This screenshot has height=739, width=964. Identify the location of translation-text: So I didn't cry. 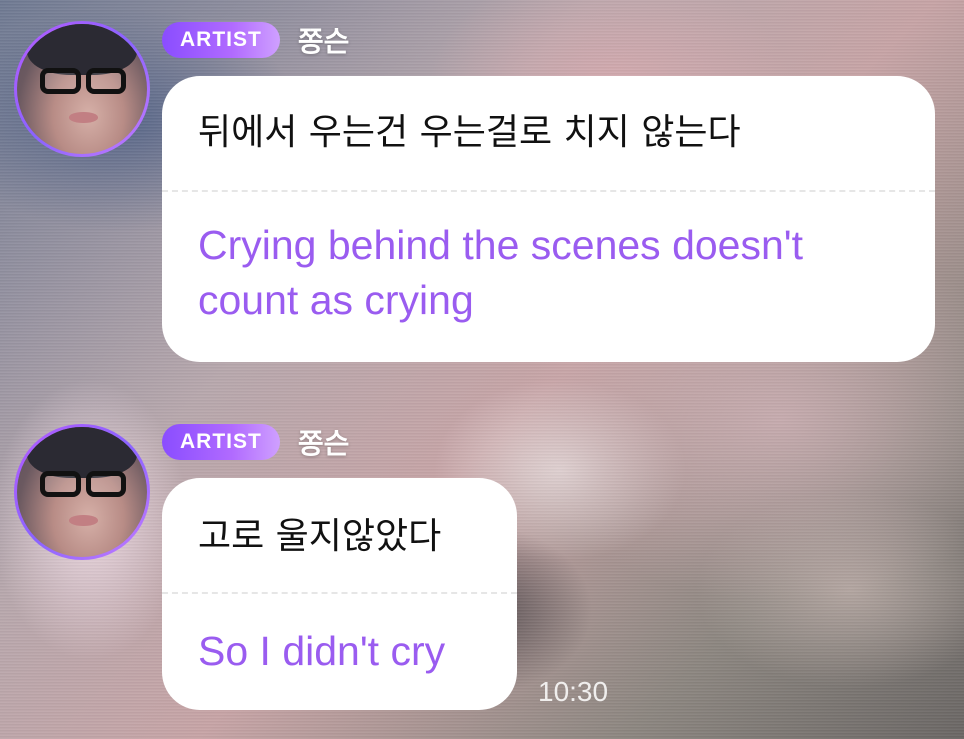
(322, 651).